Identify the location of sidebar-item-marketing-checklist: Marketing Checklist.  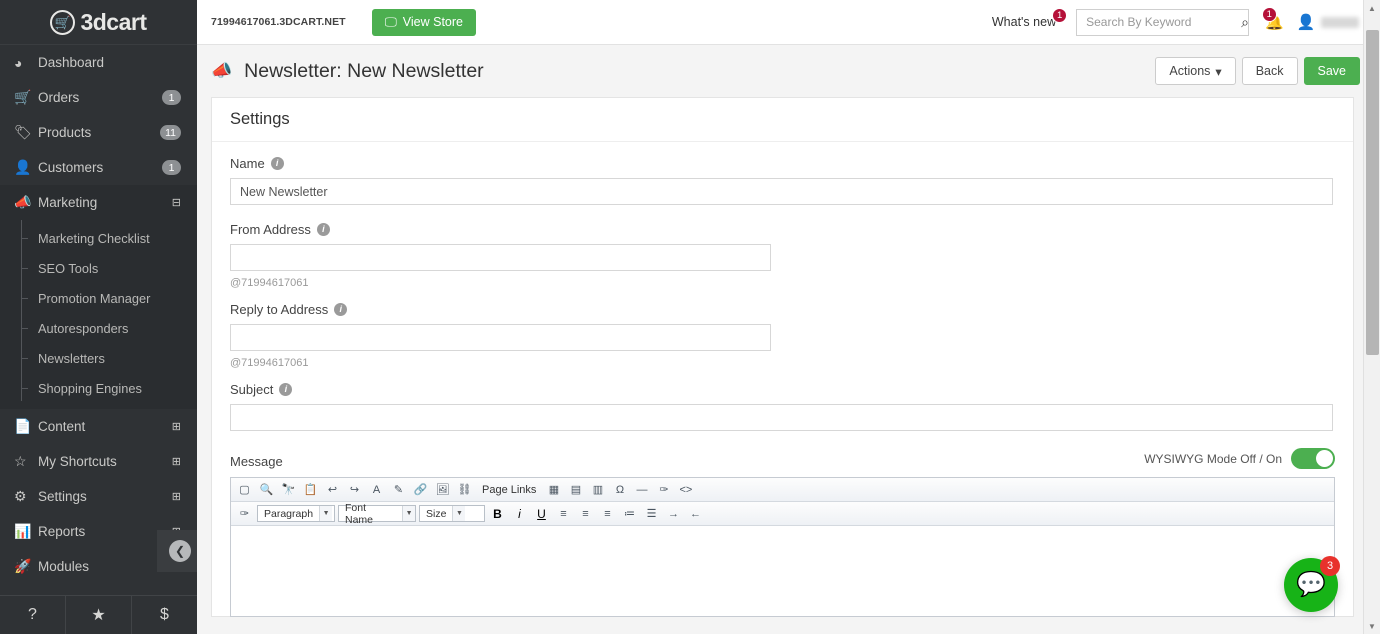
(98, 238).